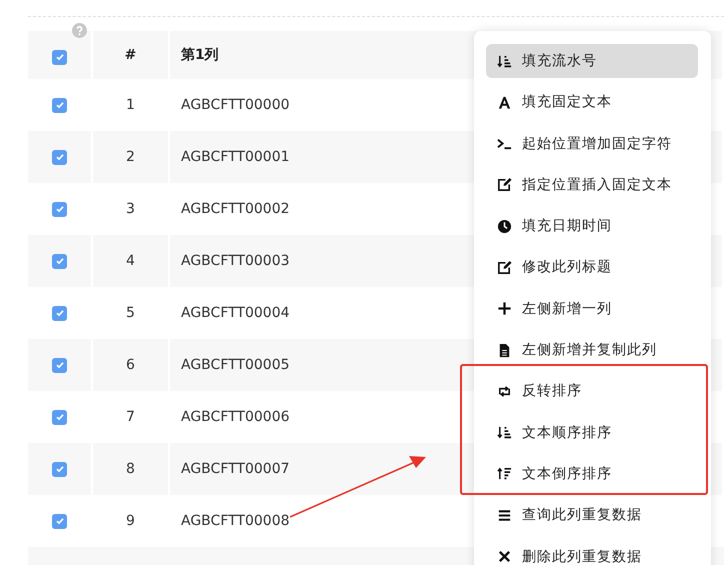 This screenshot has height=565, width=724. What do you see at coordinates (130, 105) in the screenshot?
I see `row-number: 1` at bounding box center [130, 105].